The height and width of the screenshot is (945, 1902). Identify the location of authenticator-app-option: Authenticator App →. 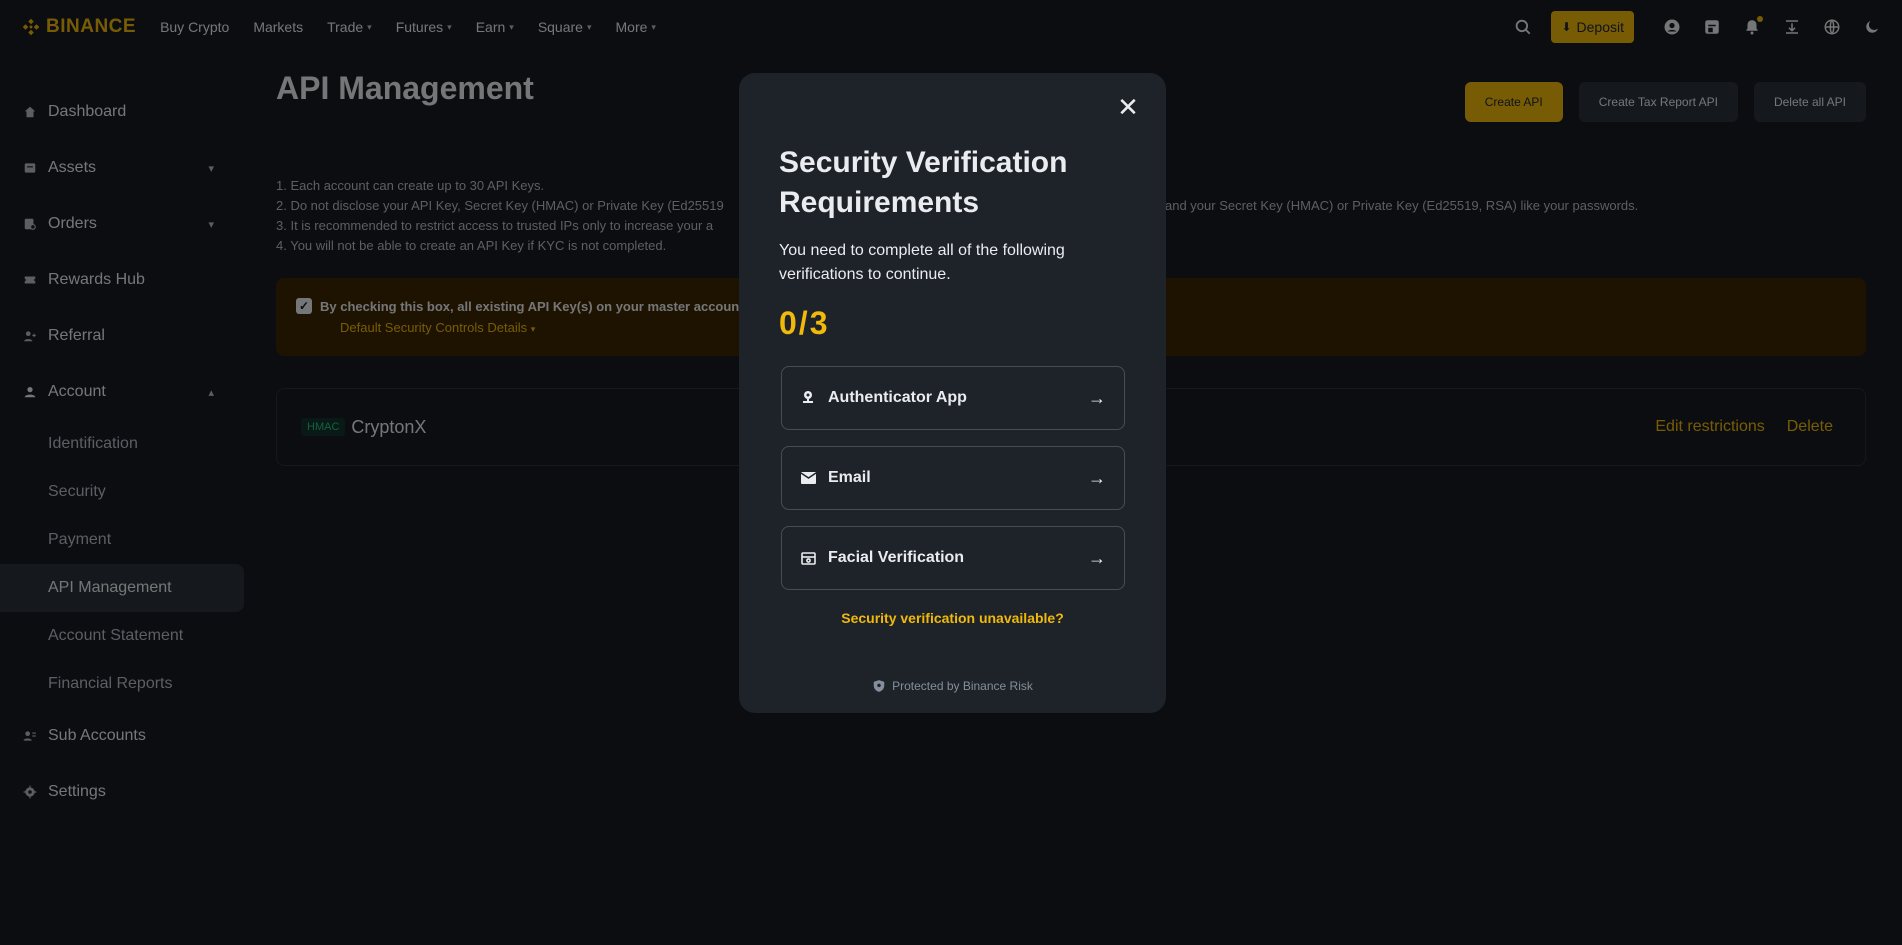
(953, 398).